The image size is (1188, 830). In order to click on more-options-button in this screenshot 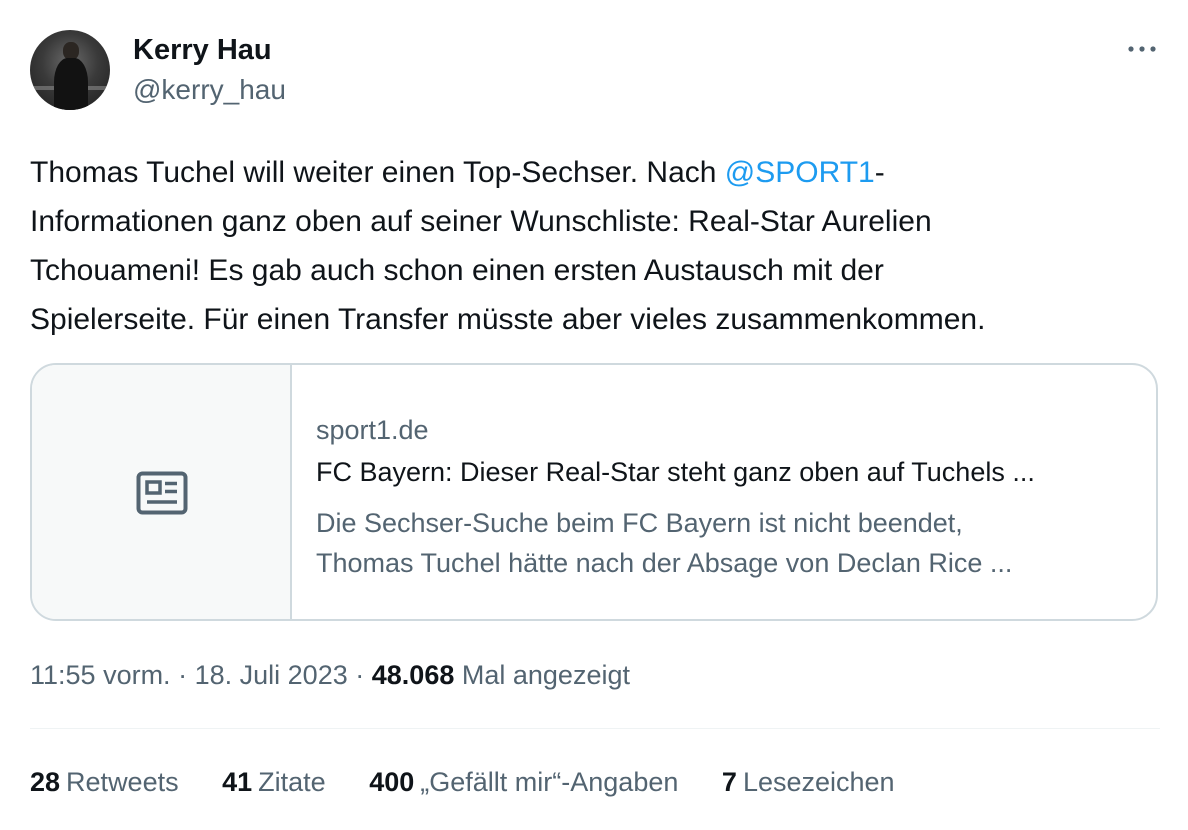, I will do `click(1142, 49)`.